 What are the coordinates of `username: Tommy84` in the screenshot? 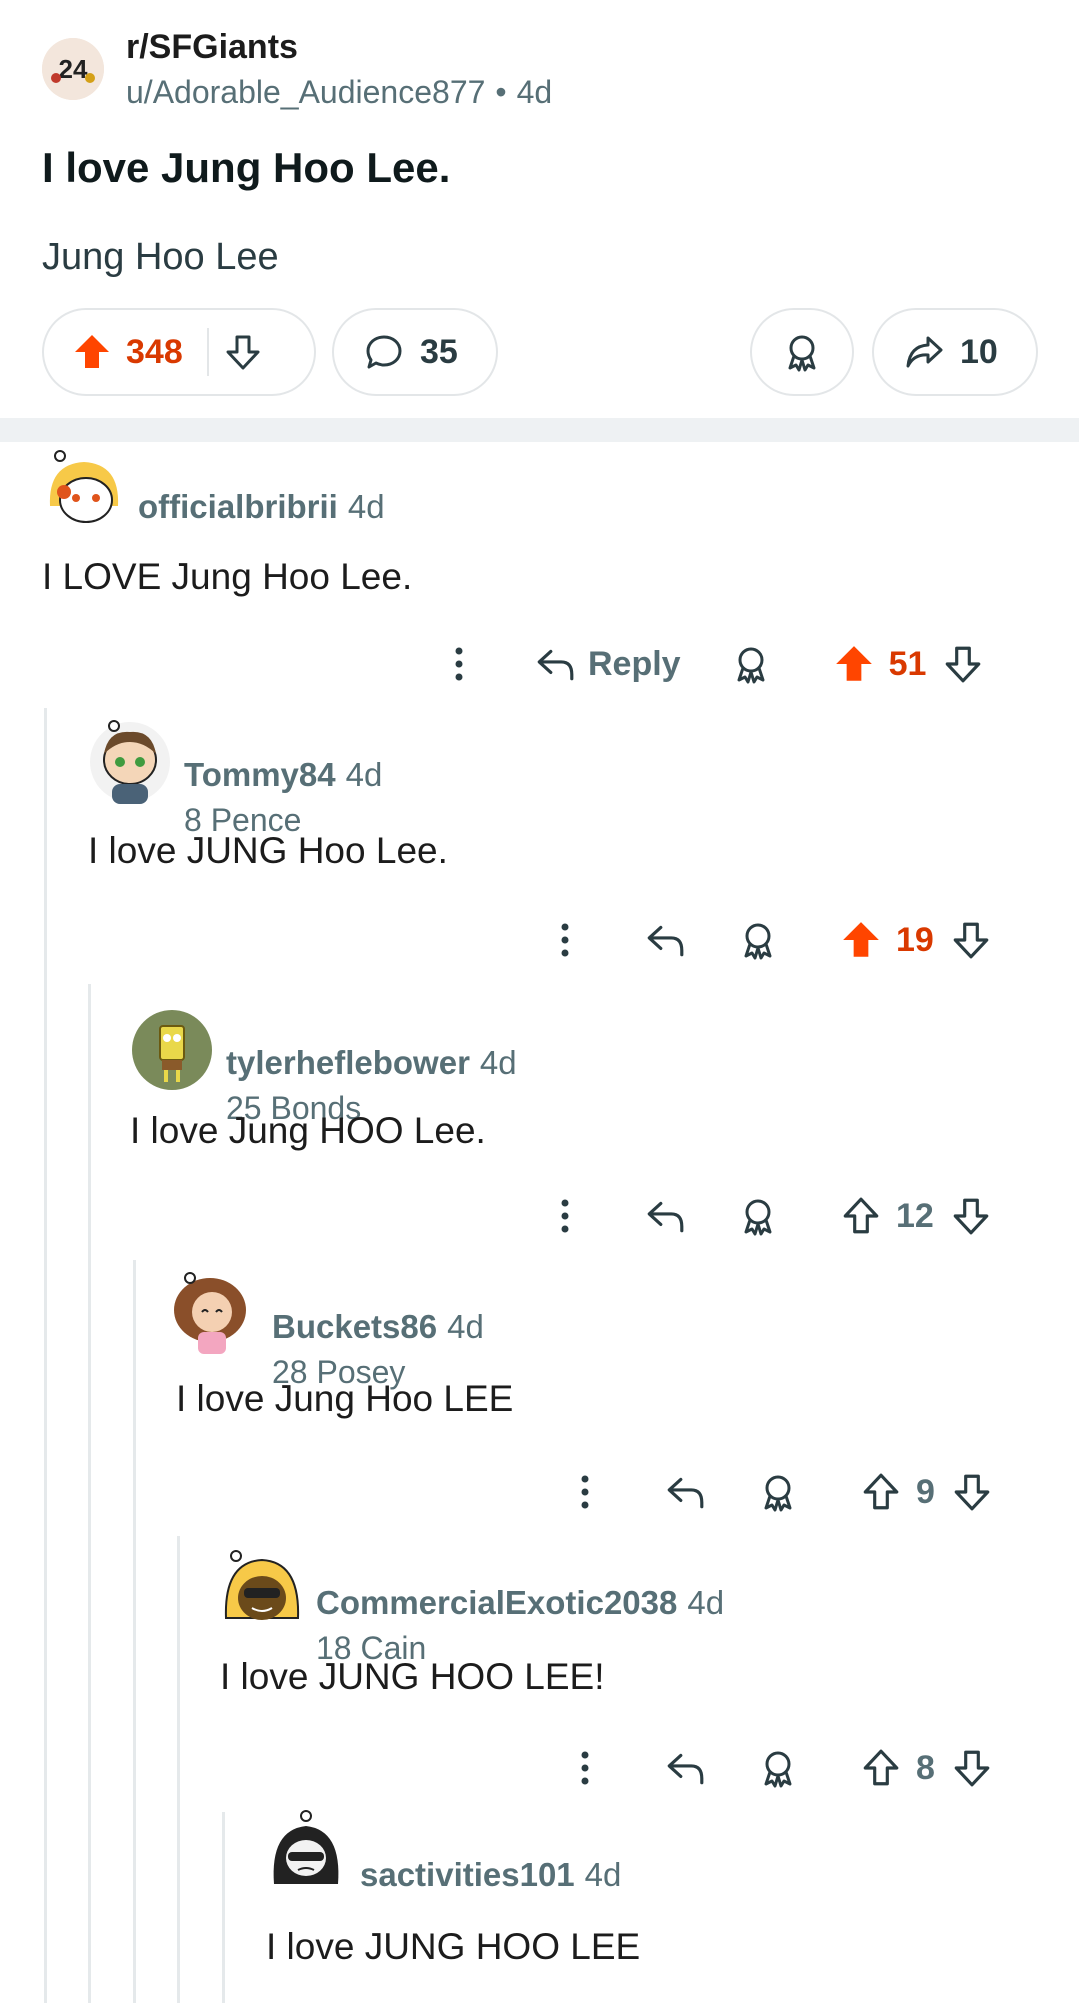 It's located at (260, 774).